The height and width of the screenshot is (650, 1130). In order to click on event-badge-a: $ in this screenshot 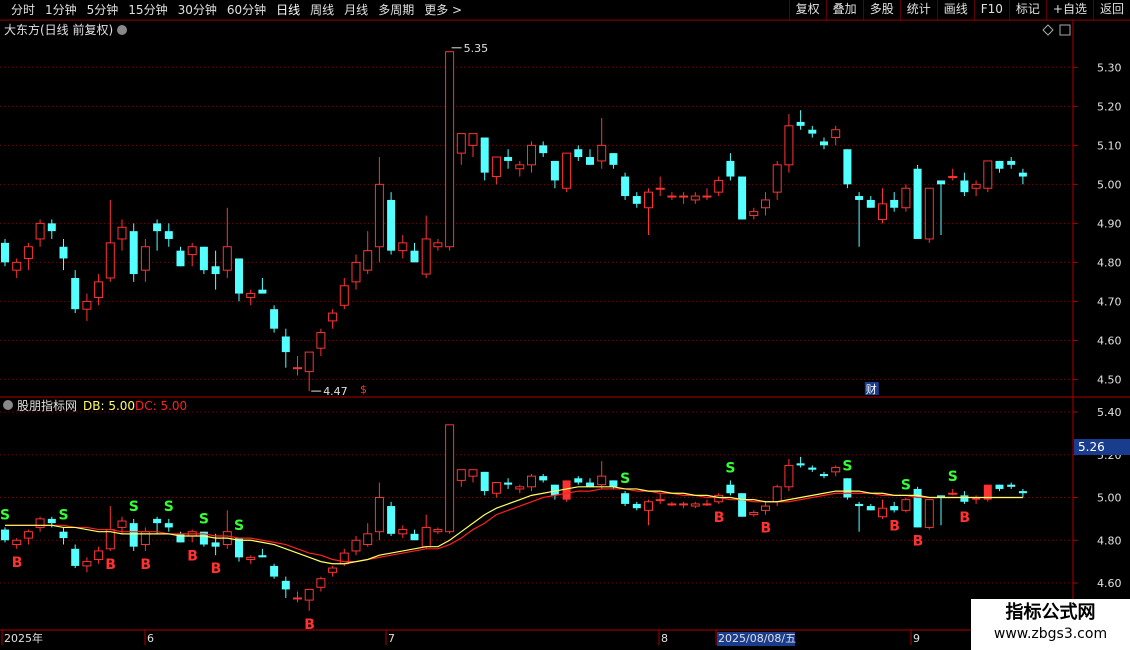, I will do `click(363, 389)`.